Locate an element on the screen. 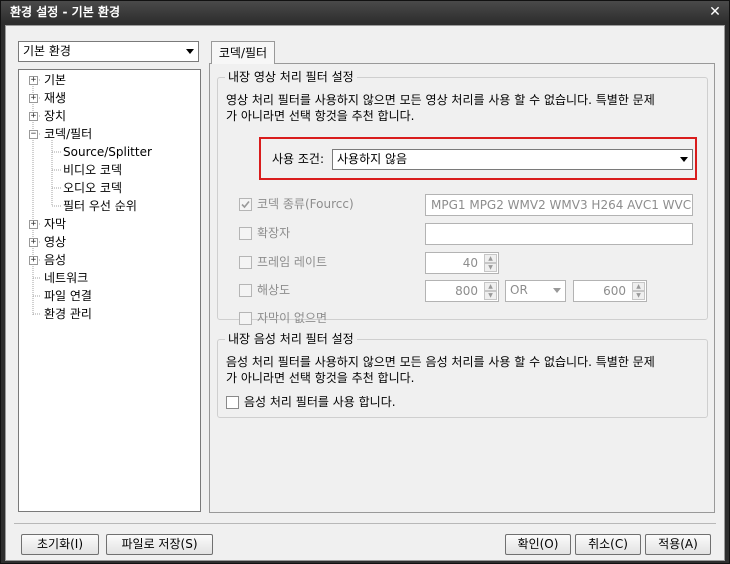  close-icon: ✕ is located at coordinates (715, 12).